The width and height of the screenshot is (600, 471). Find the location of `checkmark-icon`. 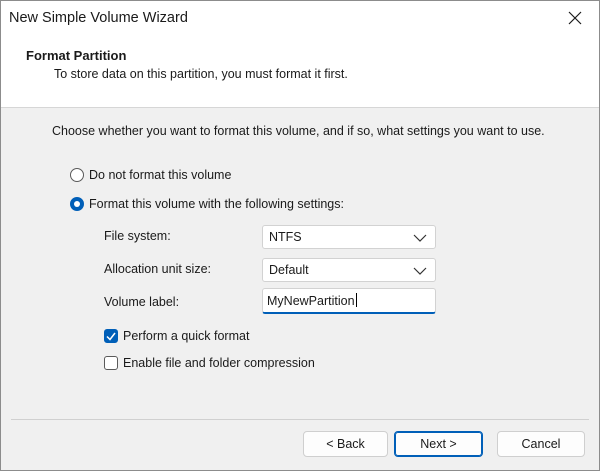

checkmark-icon is located at coordinates (111, 336).